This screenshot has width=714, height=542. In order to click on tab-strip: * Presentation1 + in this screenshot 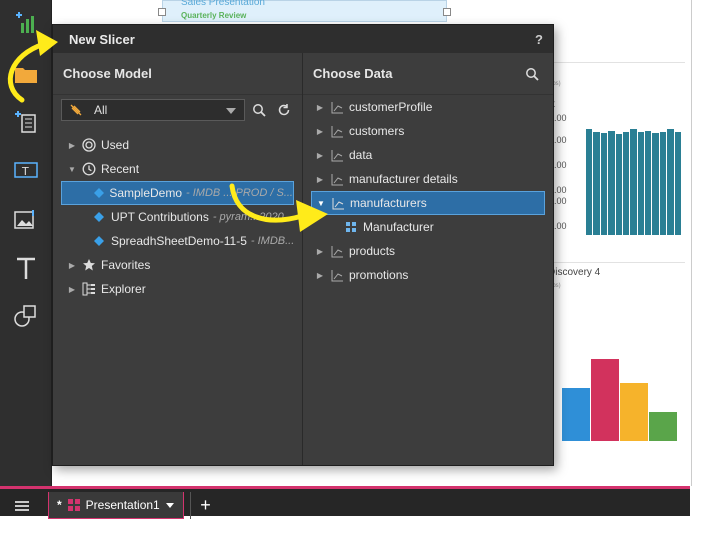, I will do `click(345, 502)`.